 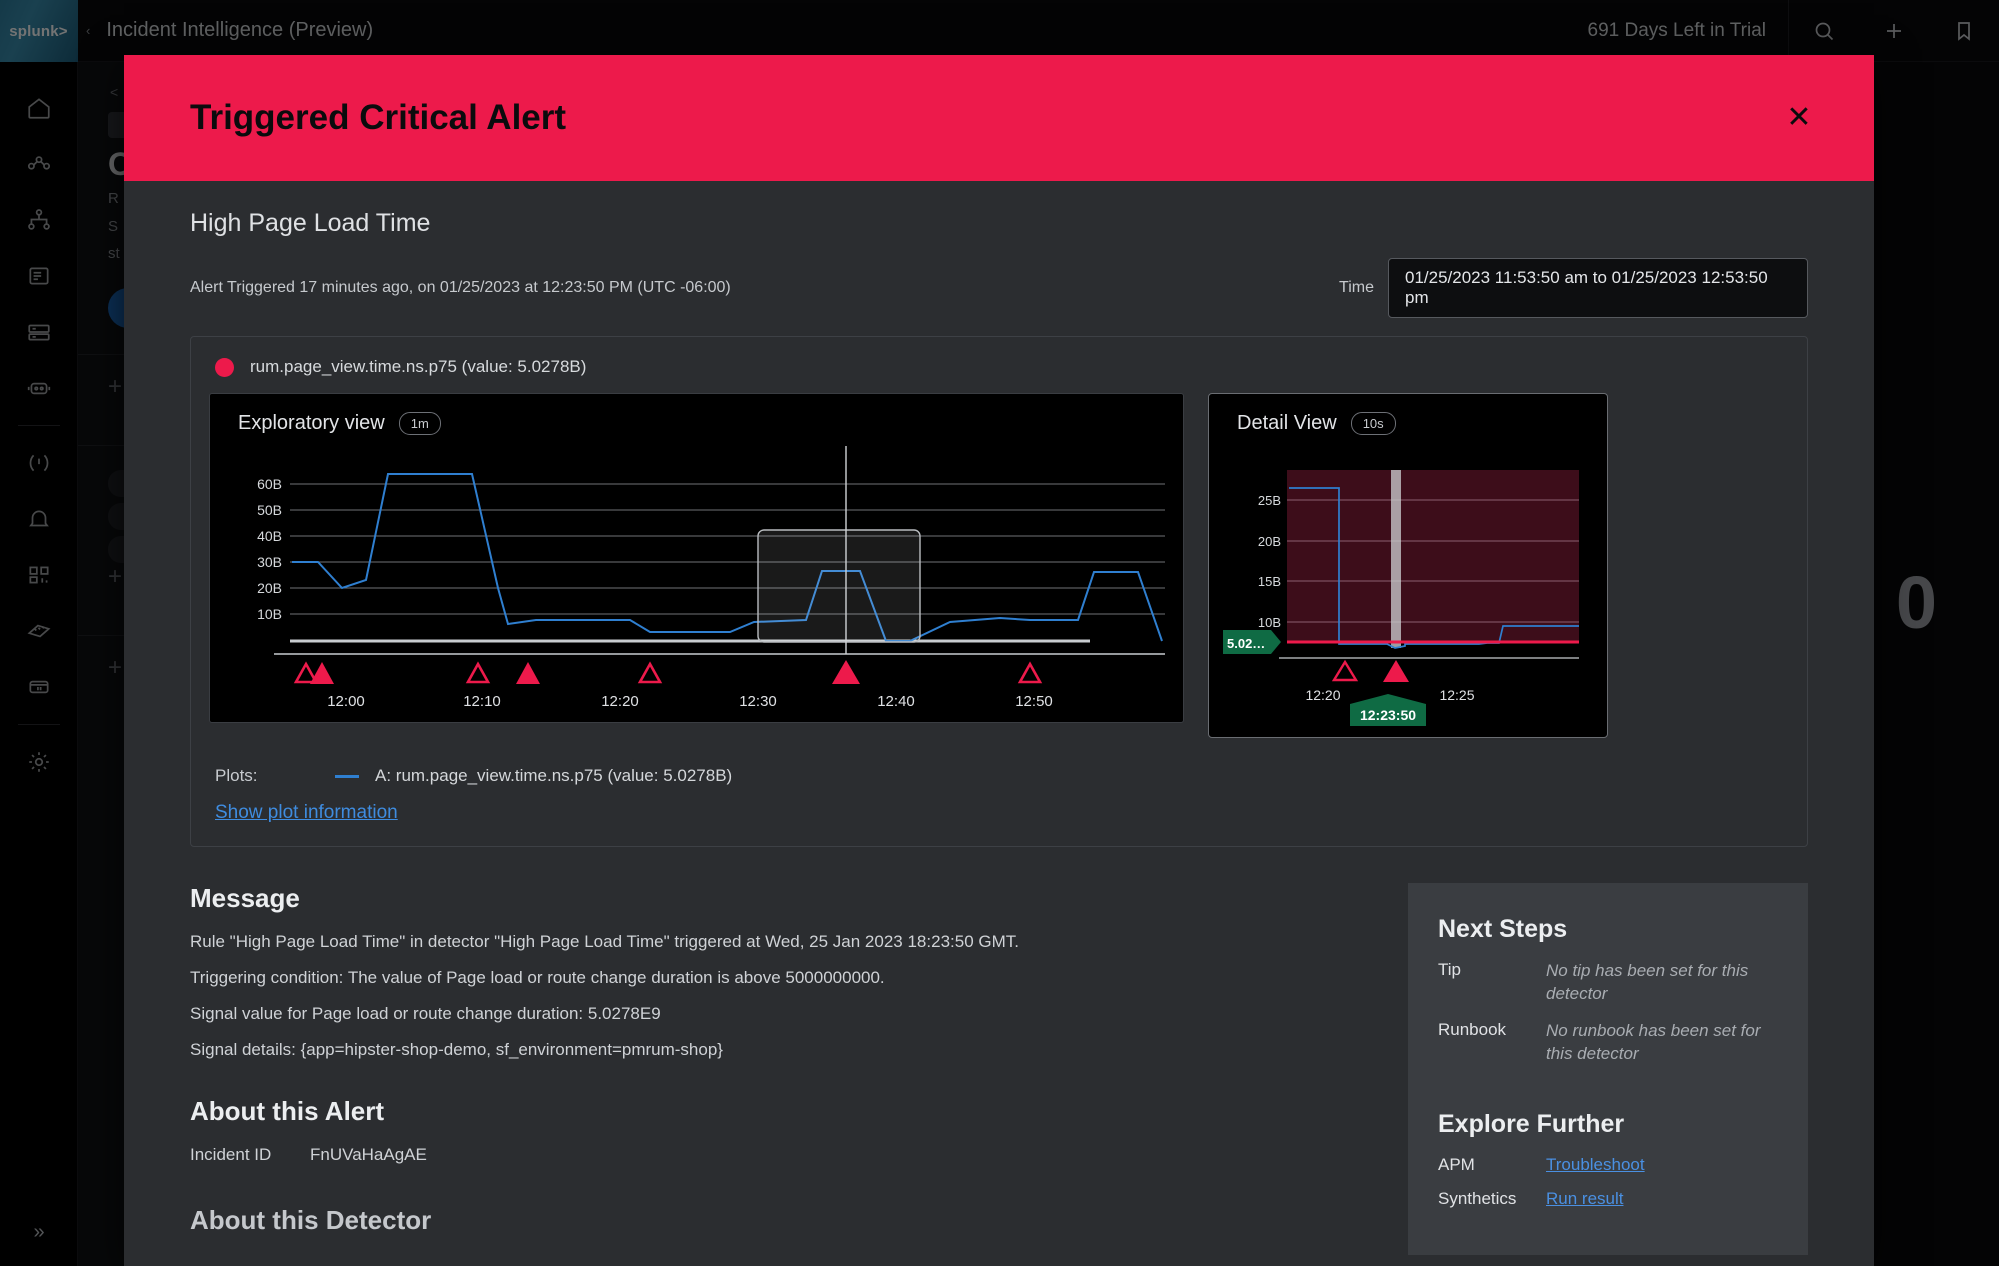 What do you see at coordinates (1373, 423) in the screenshot?
I see `detail-resolution-badge: 10s` at bounding box center [1373, 423].